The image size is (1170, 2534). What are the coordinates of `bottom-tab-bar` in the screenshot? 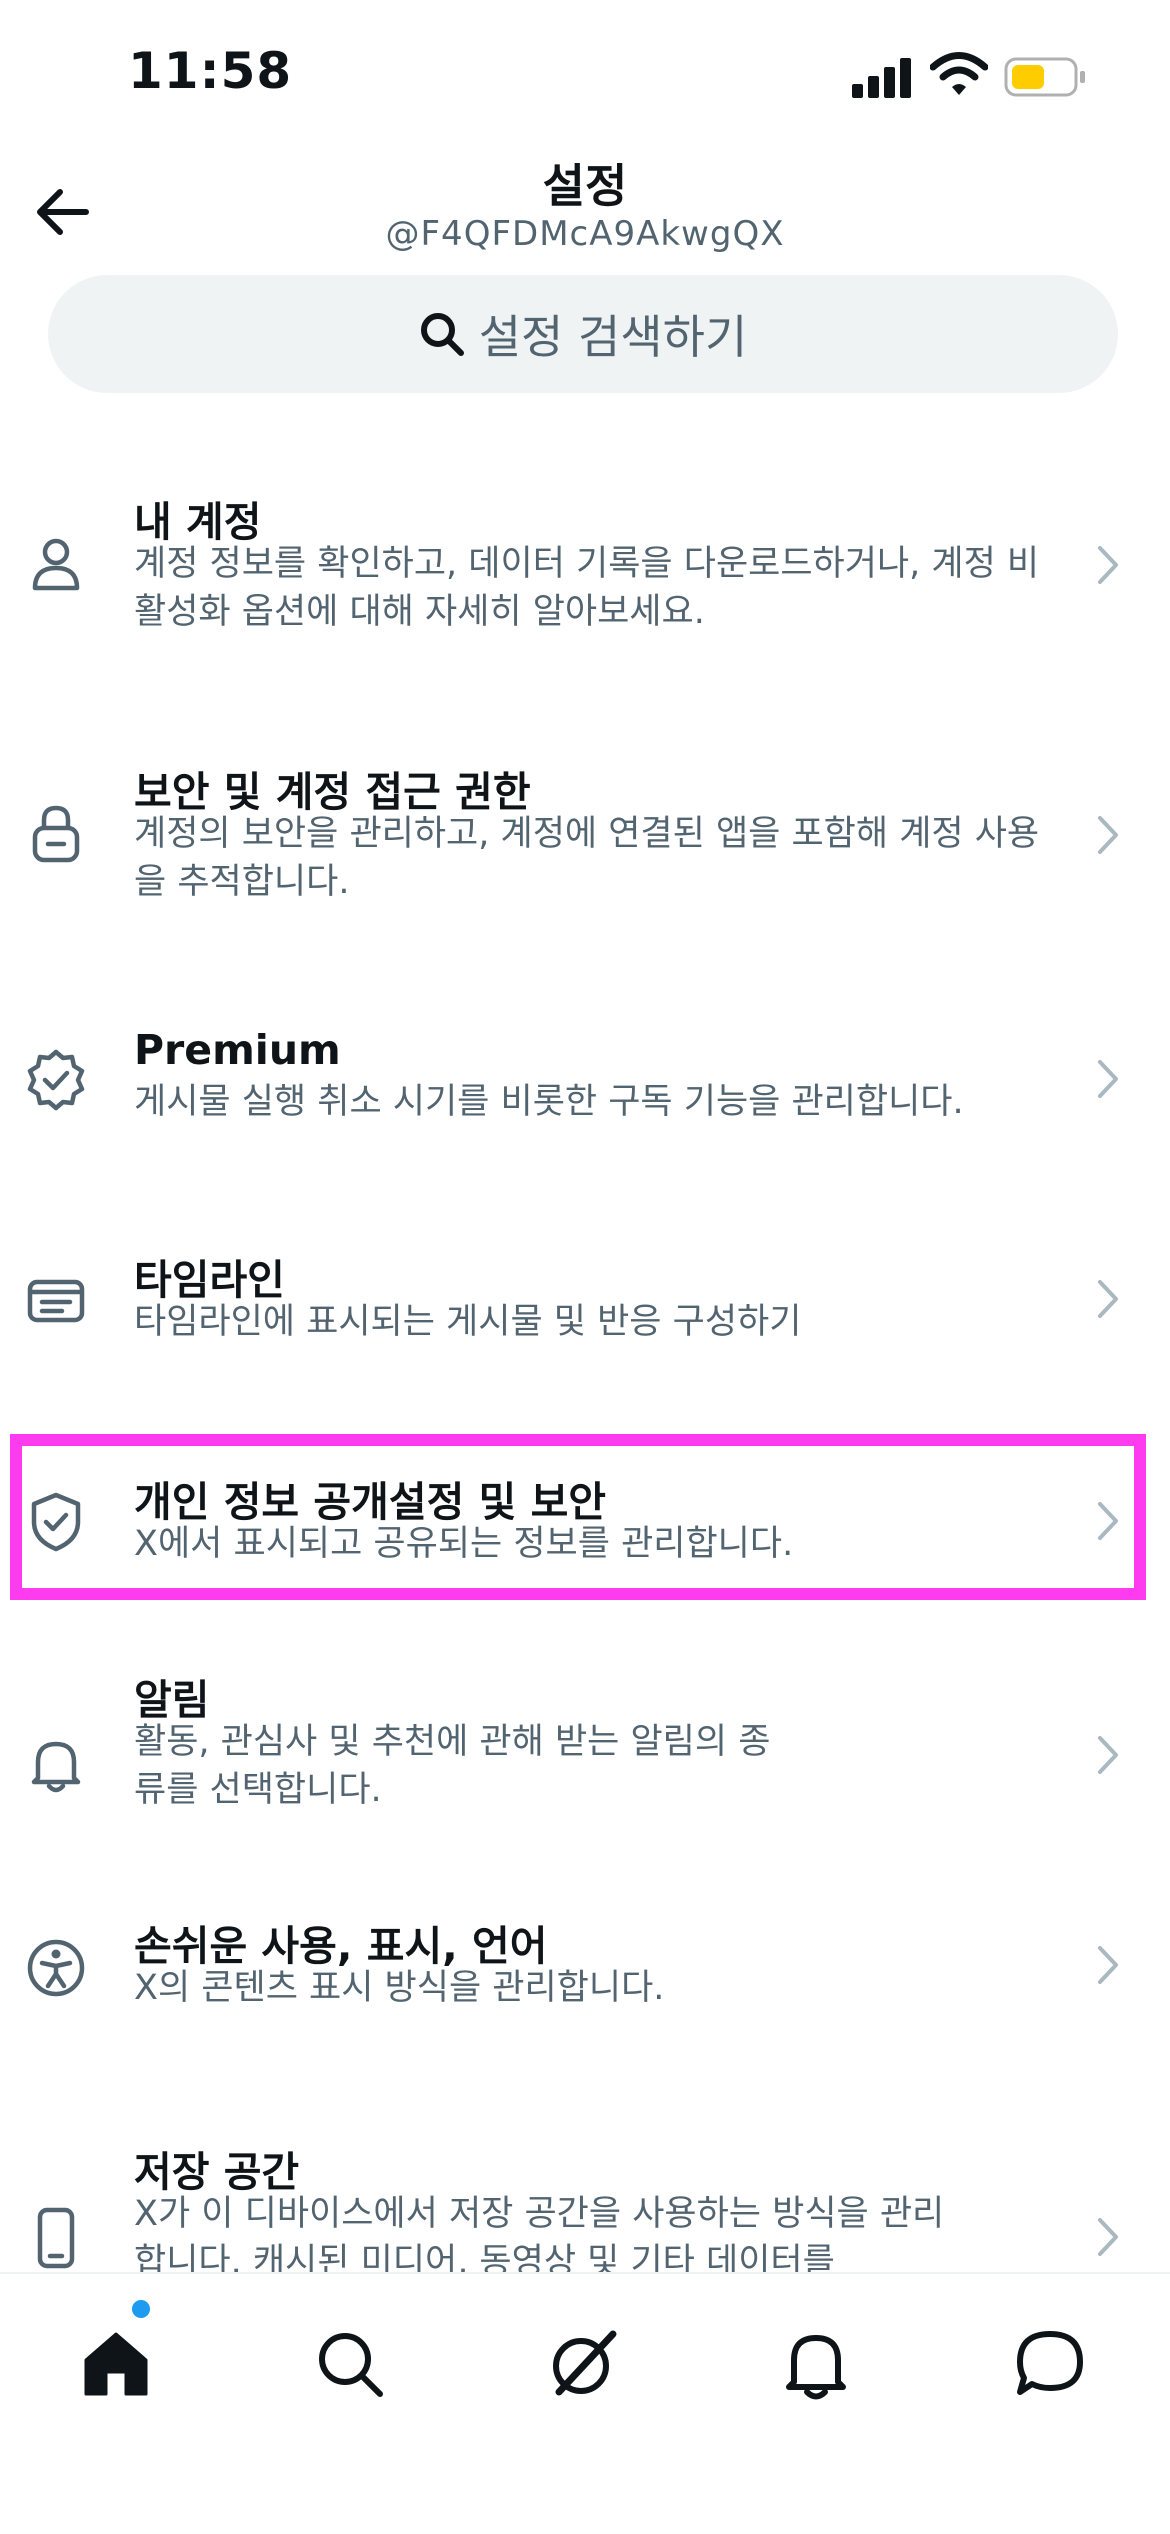 It's located at (585, 2403).